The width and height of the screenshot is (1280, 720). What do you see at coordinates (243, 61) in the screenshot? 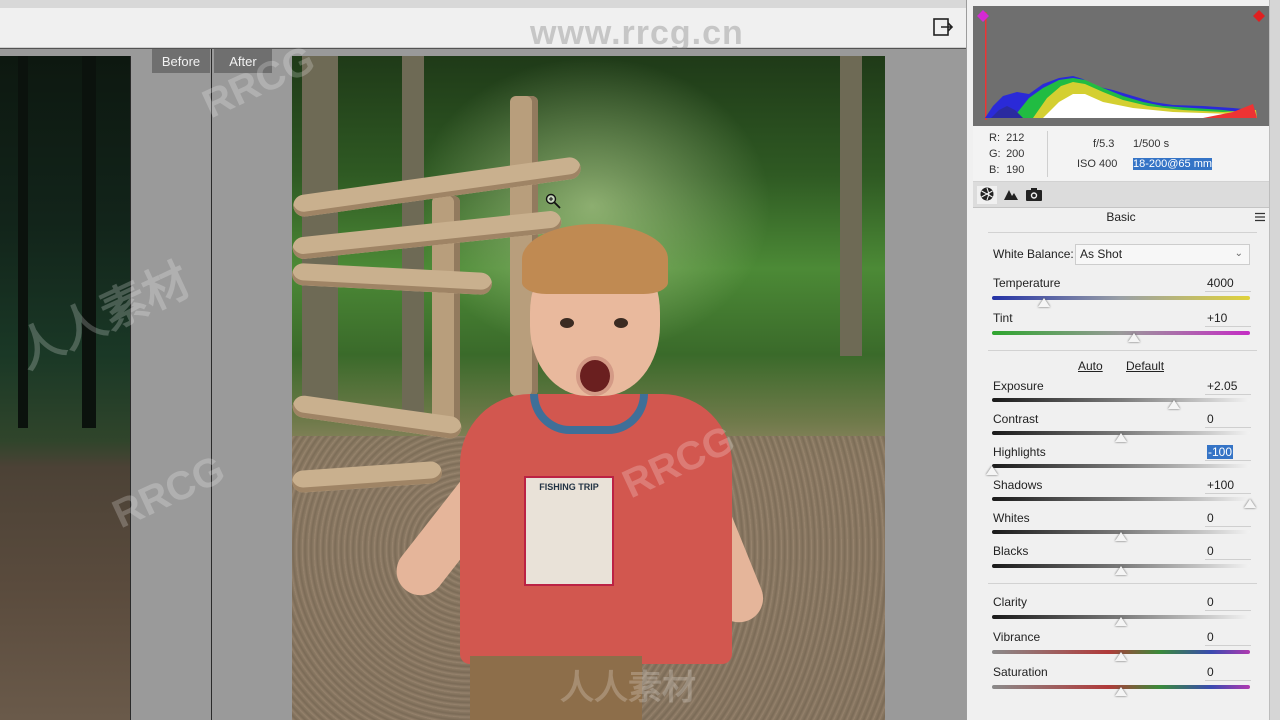
I see `tab-after: After` at bounding box center [243, 61].